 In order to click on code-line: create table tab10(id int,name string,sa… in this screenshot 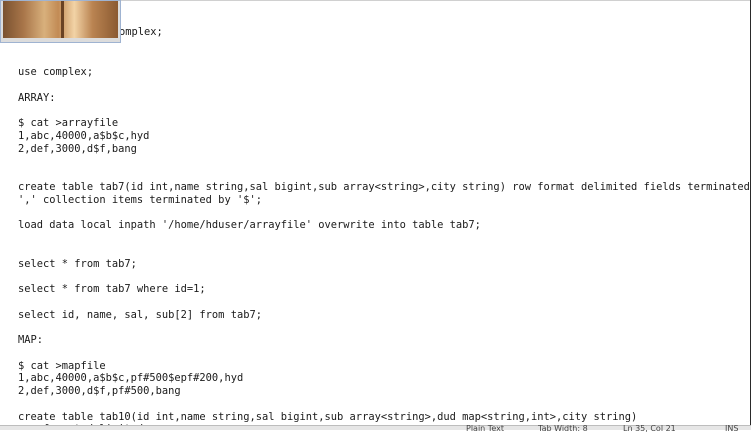, I will do `click(328, 416)`.